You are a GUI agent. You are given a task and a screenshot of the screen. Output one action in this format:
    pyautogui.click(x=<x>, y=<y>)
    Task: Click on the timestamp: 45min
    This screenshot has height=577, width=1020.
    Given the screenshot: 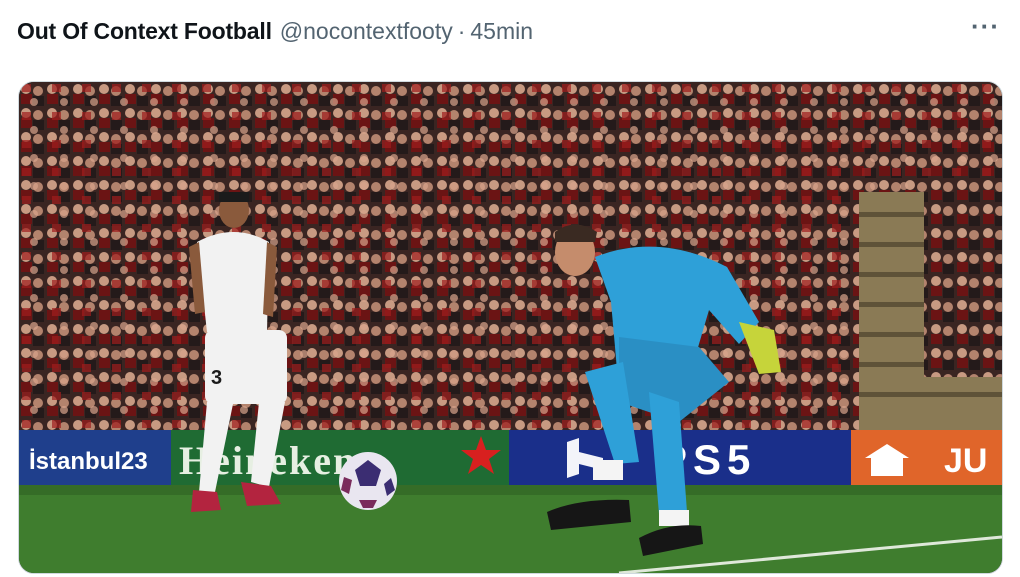 What is the action you would take?
    pyautogui.click(x=501, y=31)
    